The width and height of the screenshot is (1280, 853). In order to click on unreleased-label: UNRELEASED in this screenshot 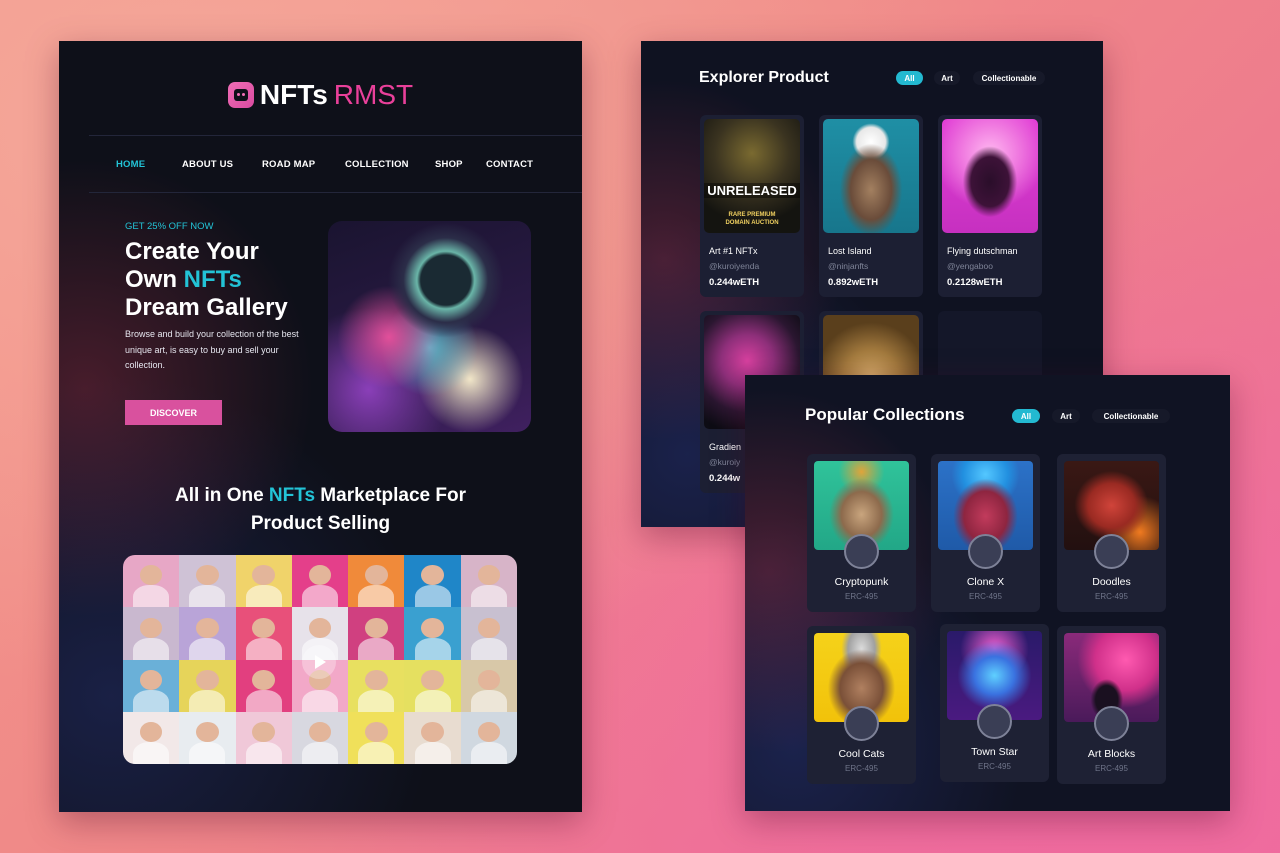, I will do `click(752, 190)`.